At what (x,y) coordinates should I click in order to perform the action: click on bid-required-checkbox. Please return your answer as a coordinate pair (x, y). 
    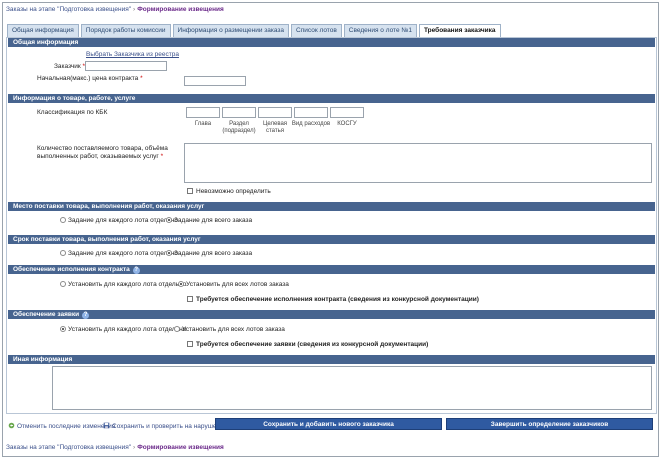
    Looking at the image, I should click on (190, 344).